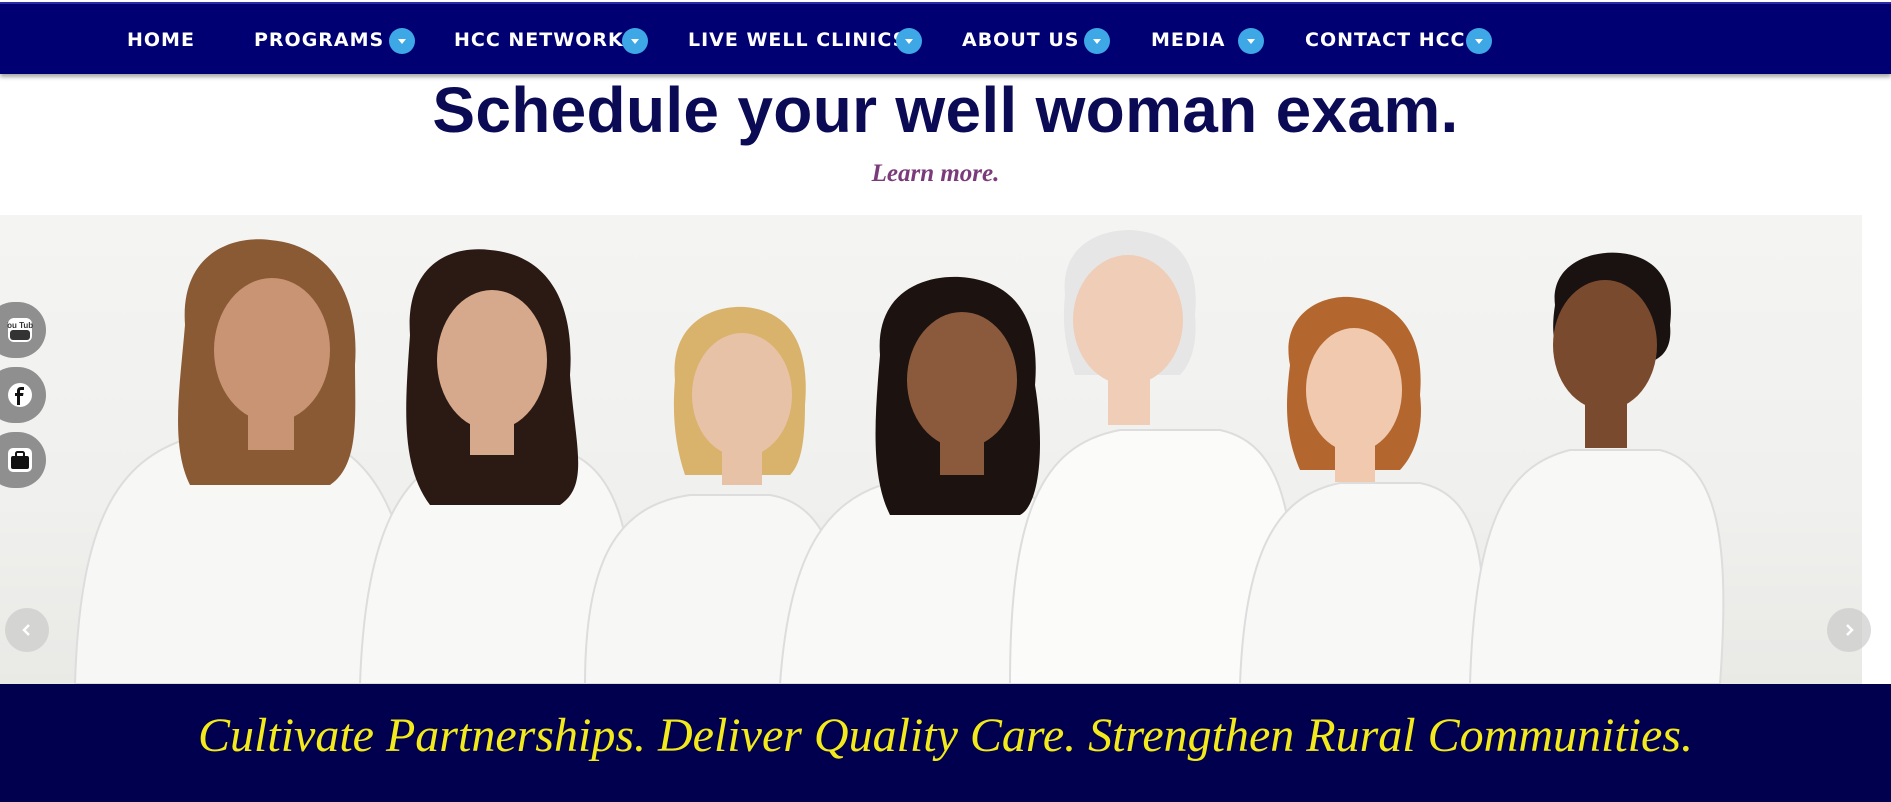 Image resolution: width=1891 pixels, height=802 pixels. I want to click on nav-hcc-network: HCC NETWORK, so click(539, 40).